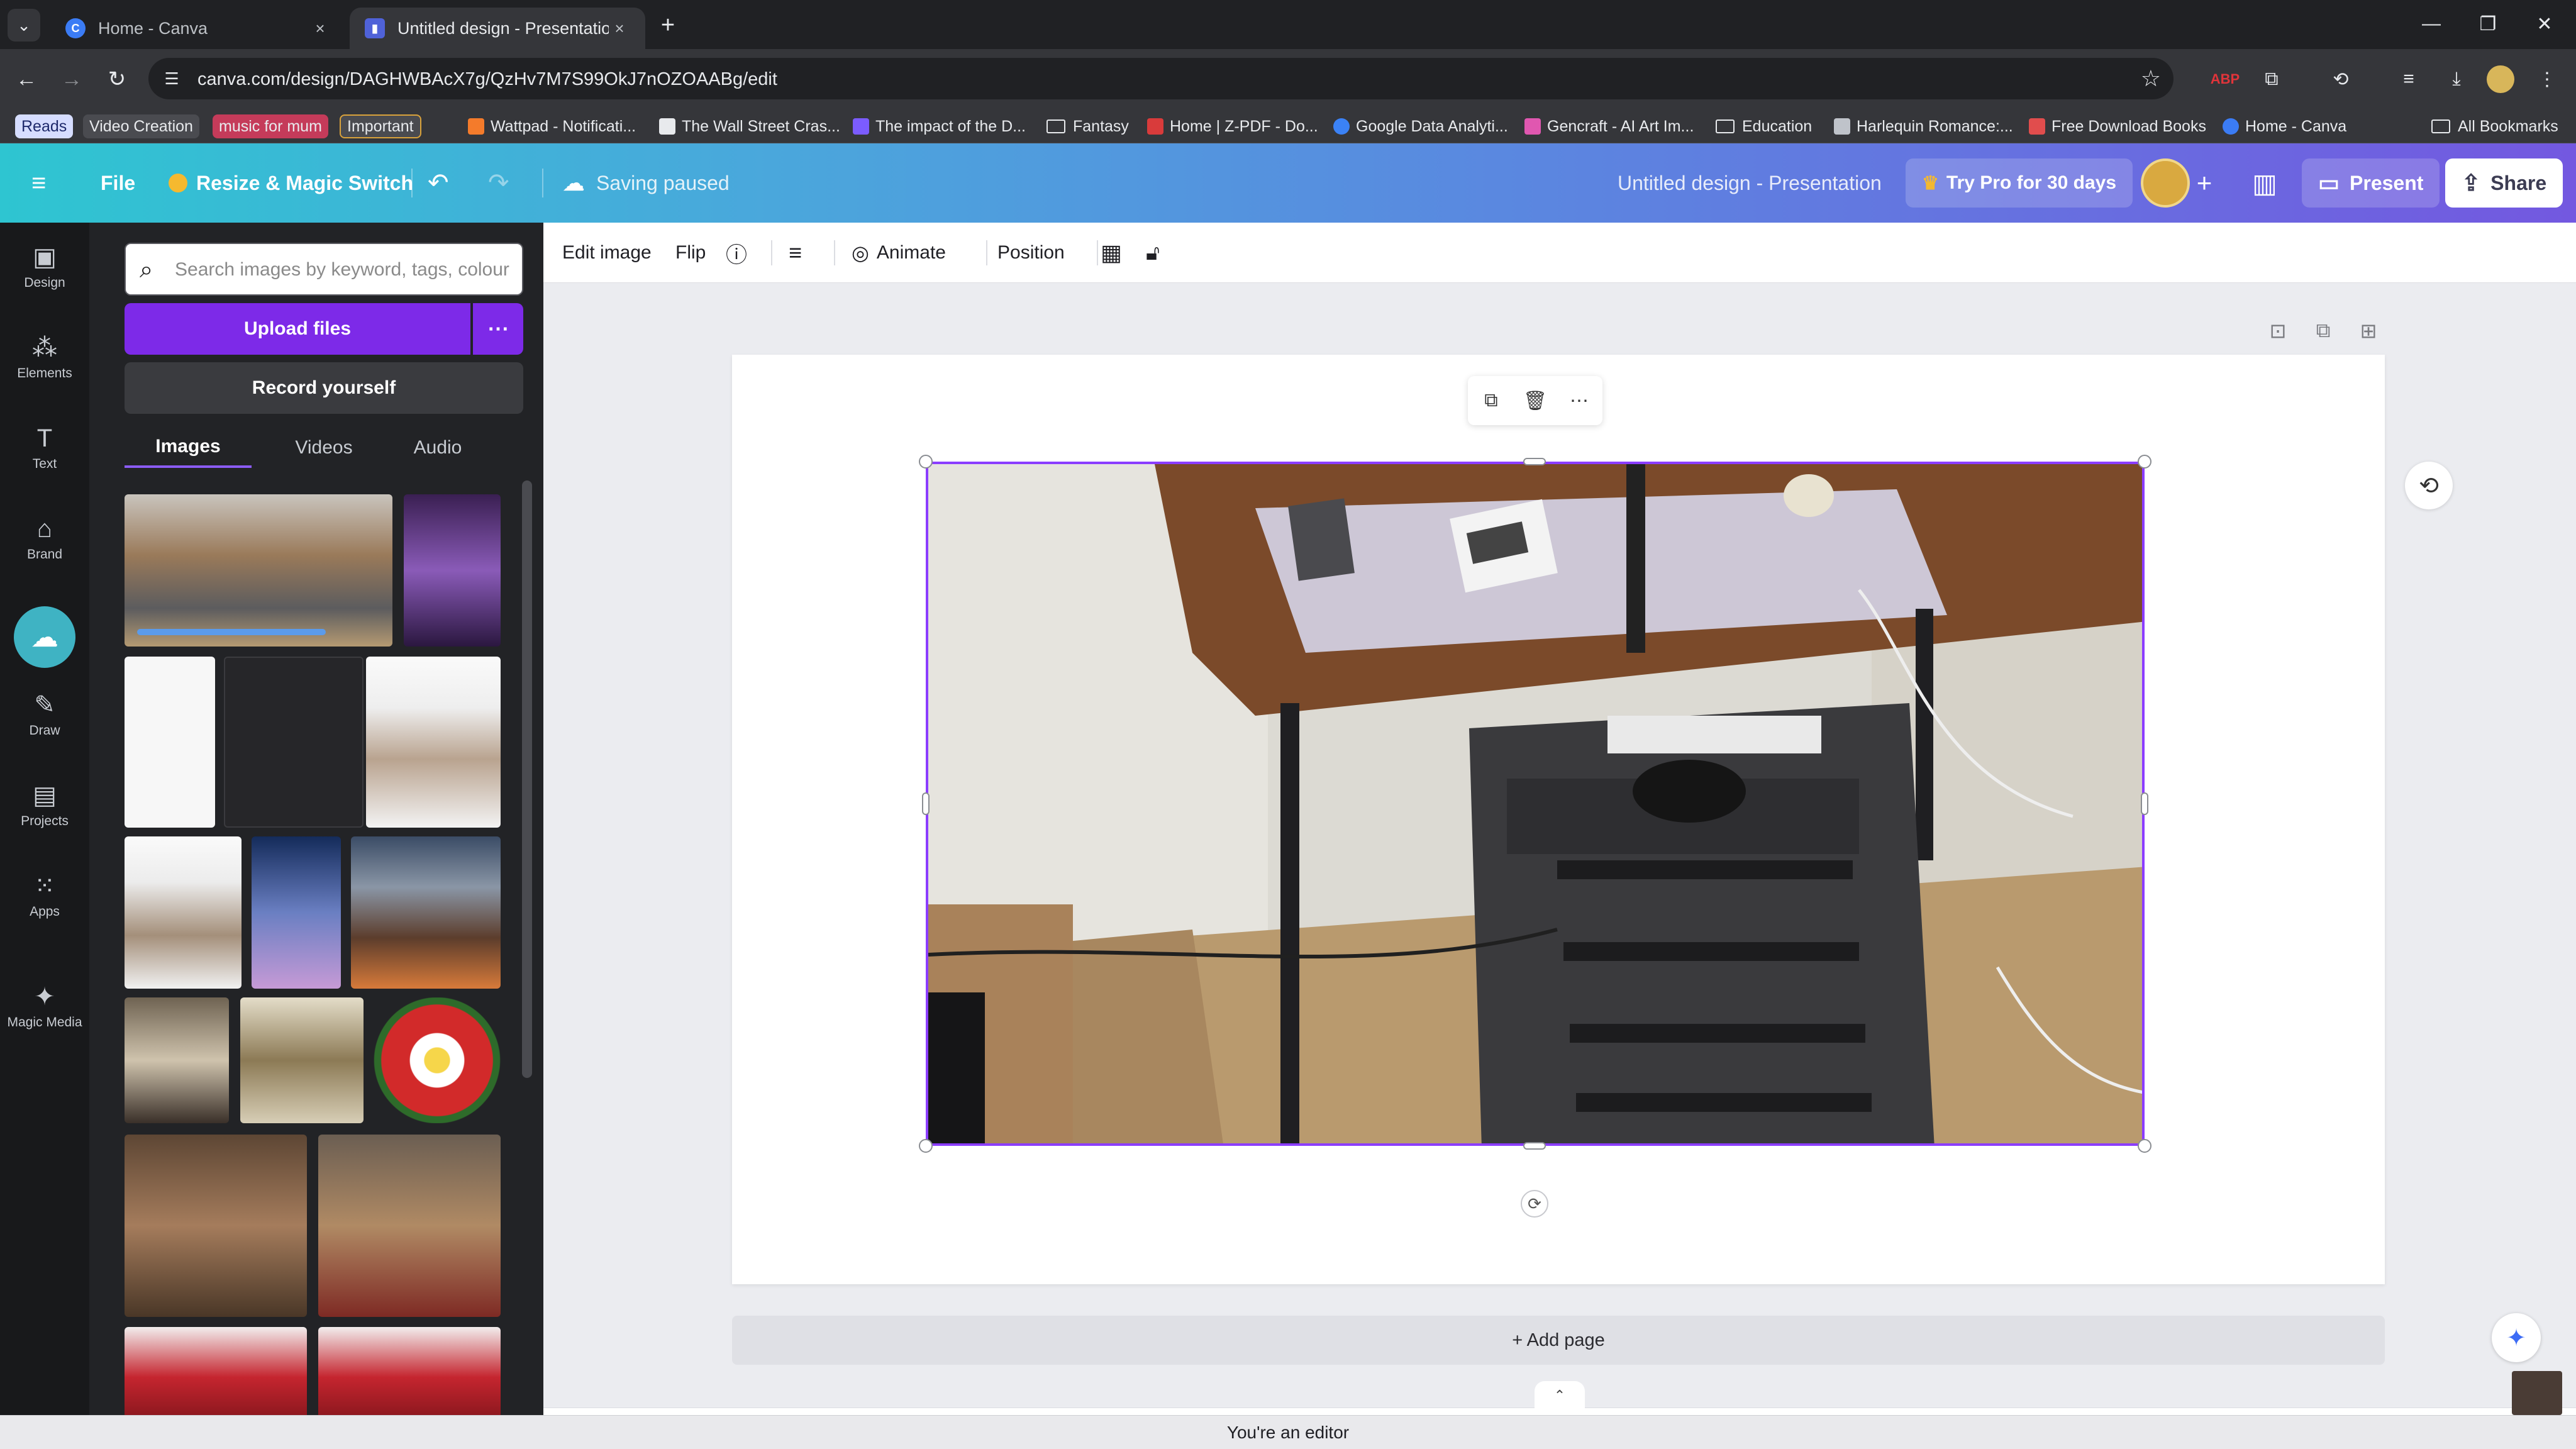 This screenshot has width=2576, height=1449. Describe the element at coordinates (2264, 183) in the screenshot. I see `insights-chart-icon: ▥` at that location.